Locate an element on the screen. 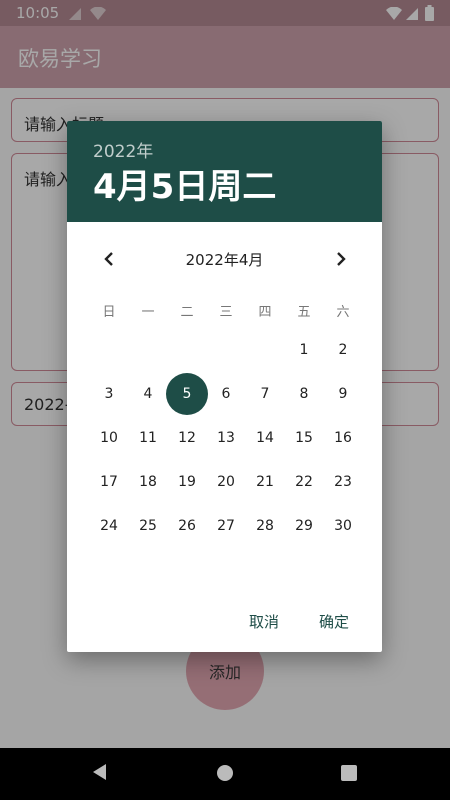  calendar-day: 16 is located at coordinates (343, 438).